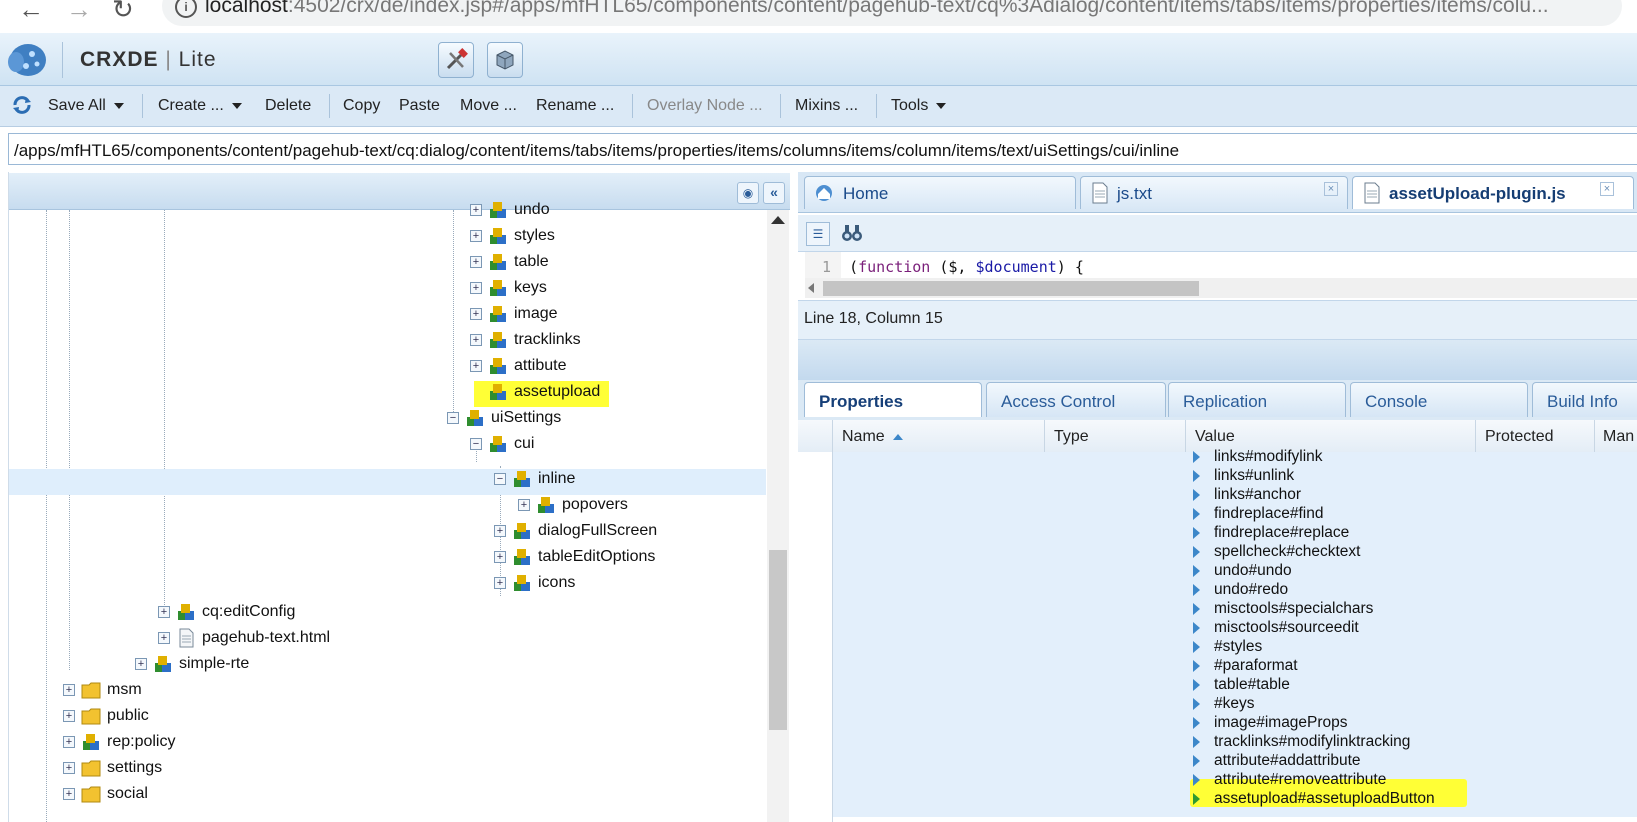 The image size is (1637, 822). I want to click on tab-replication: Replication, so click(1257, 399).